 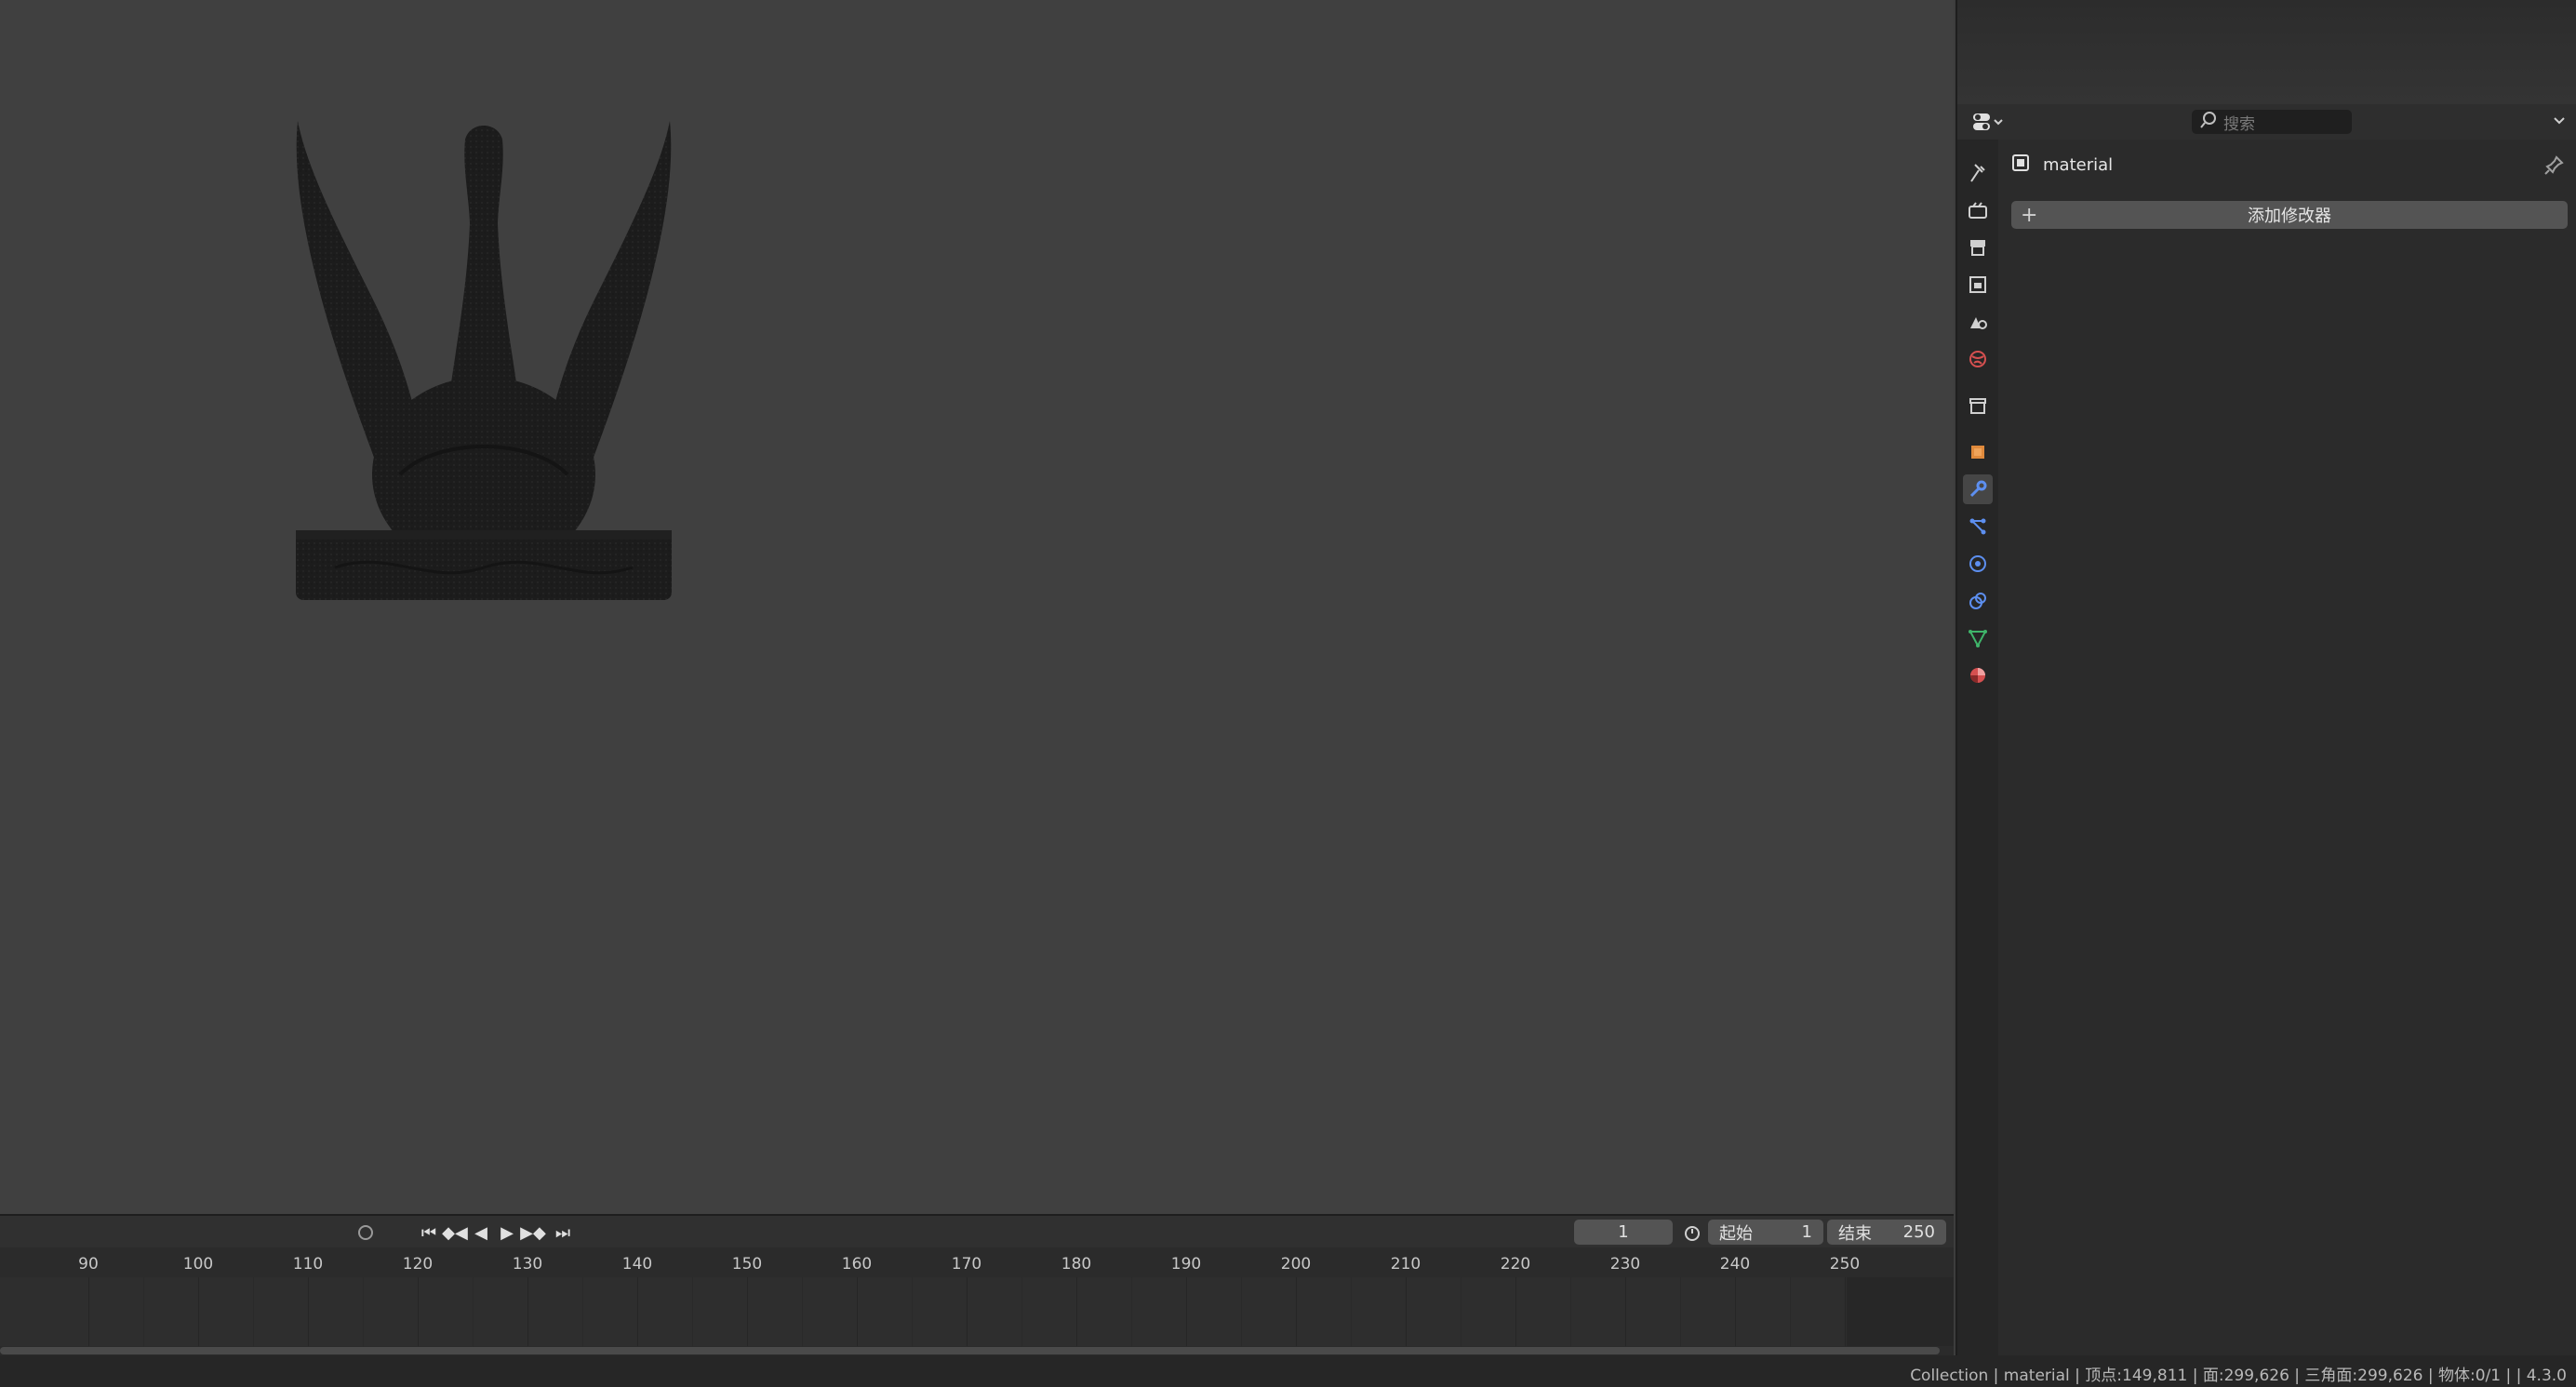 What do you see at coordinates (88, 1264) in the screenshot?
I see `frame-tick-label: 90` at bounding box center [88, 1264].